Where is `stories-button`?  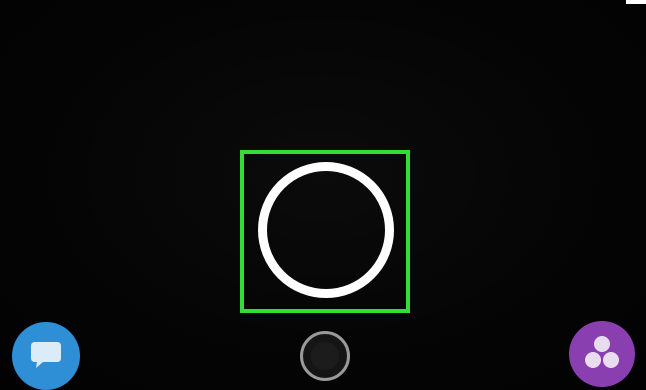
stories-button is located at coordinates (602, 354).